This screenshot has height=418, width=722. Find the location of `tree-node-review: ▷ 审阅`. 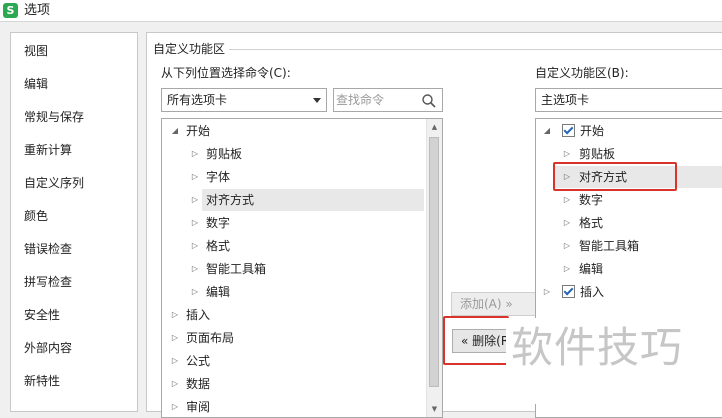

tree-node-review: ▷ 审阅 is located at coordinates (293, 406).